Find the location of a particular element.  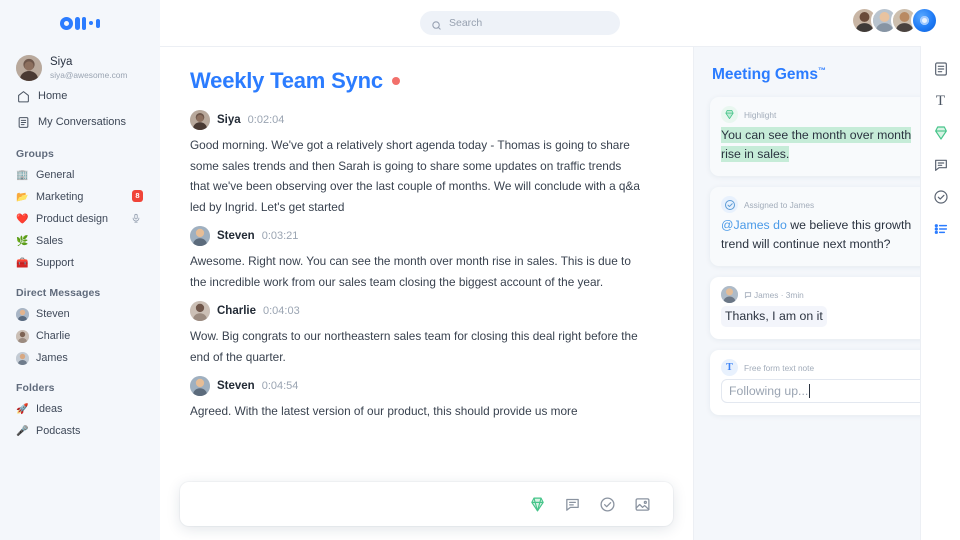

sidebar-item-my-conversations: My Conversations is located at coordinates (80, 122).